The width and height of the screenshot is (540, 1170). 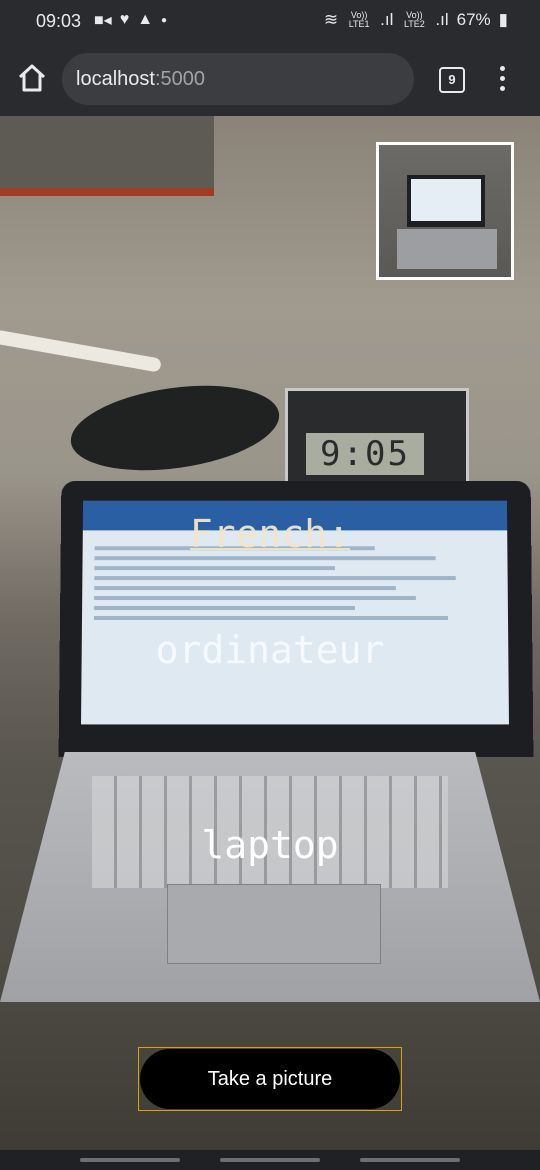 What do you see at coordinates (174, 428) in the screenshot?
I see `peacock-feather` at bounding box center [174, 428].